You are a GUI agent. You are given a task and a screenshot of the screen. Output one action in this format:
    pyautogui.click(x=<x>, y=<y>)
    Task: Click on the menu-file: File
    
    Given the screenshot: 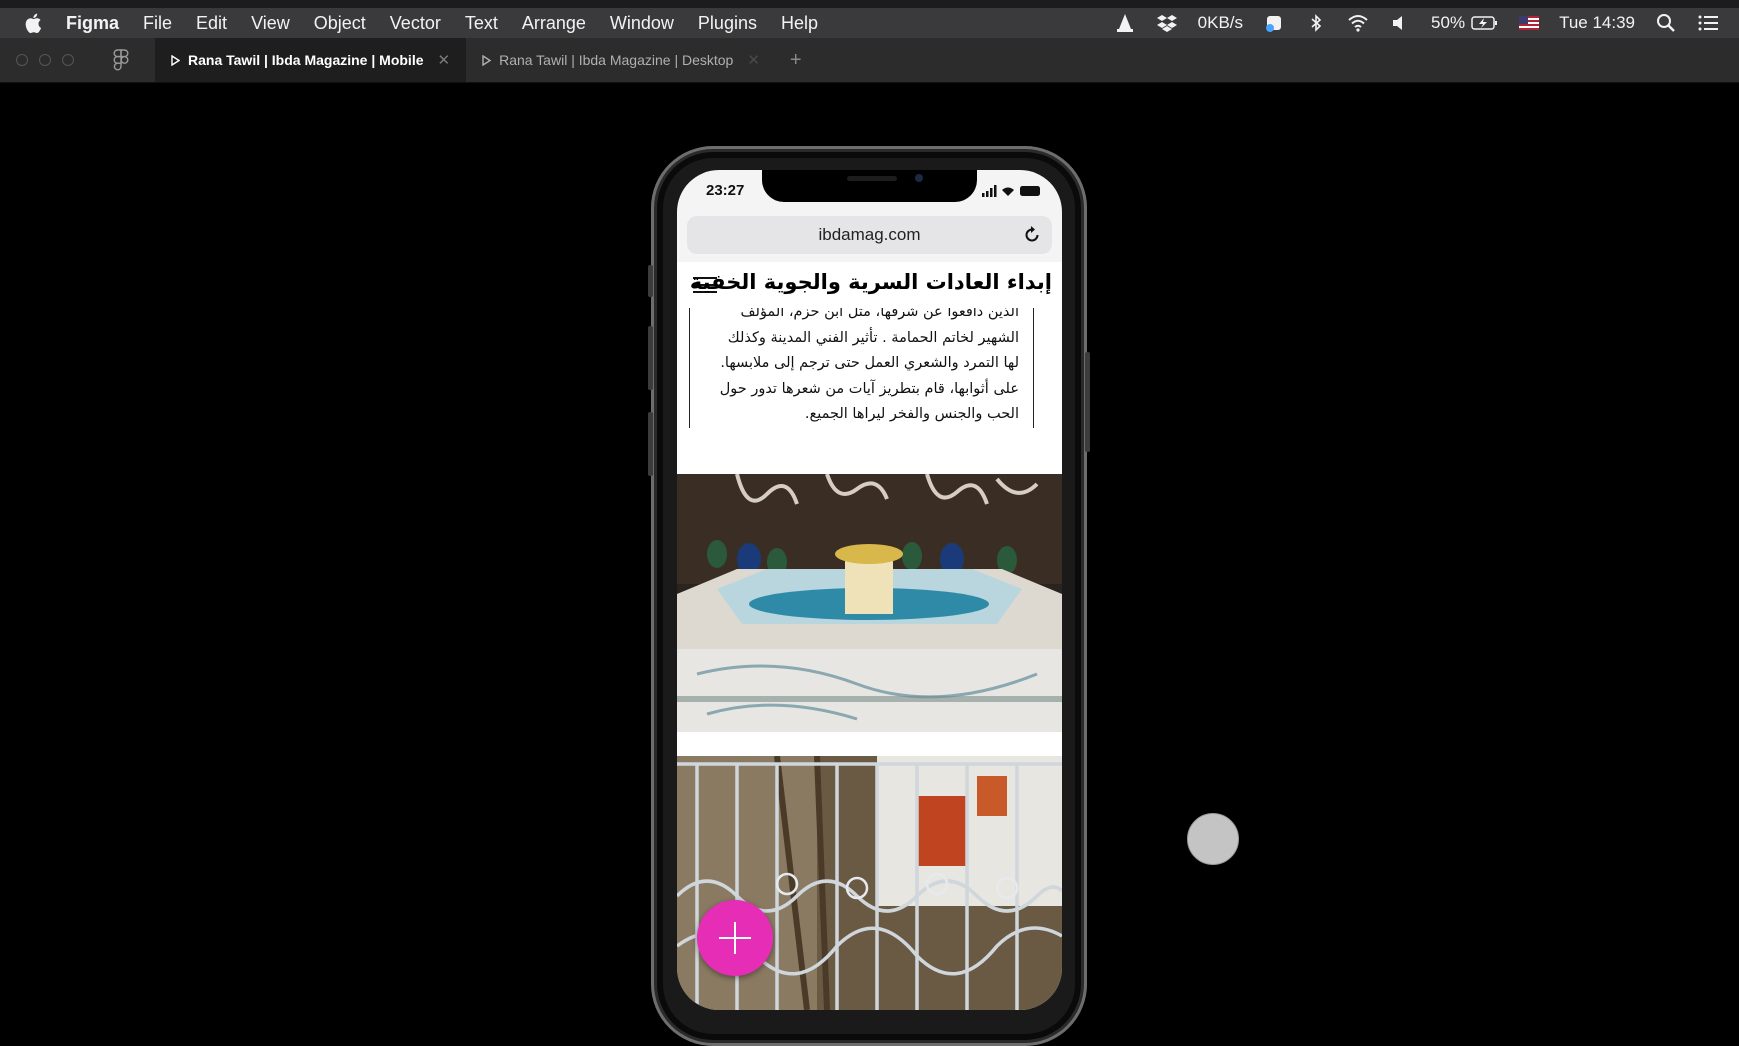 What is the action you would take?
    pyautogui.click(x=157, y=23)
    